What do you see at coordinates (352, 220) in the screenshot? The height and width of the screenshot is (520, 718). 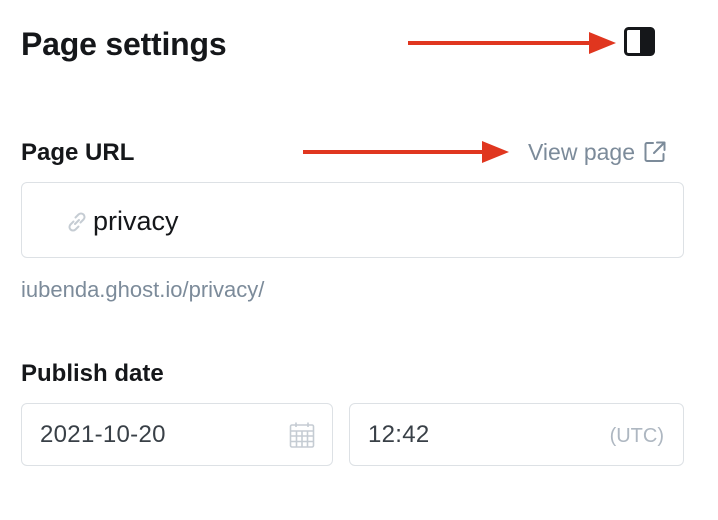 I see `page-url-input: privacy` at bounding box center [352, 220].